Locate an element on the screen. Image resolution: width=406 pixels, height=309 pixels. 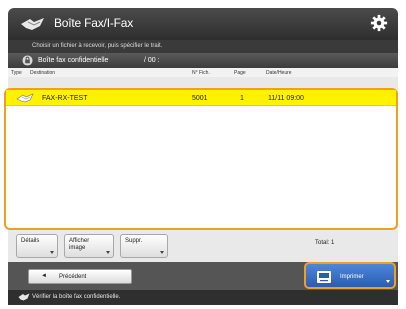
total-count: Total: 1 is located at coordinates (325, 243).